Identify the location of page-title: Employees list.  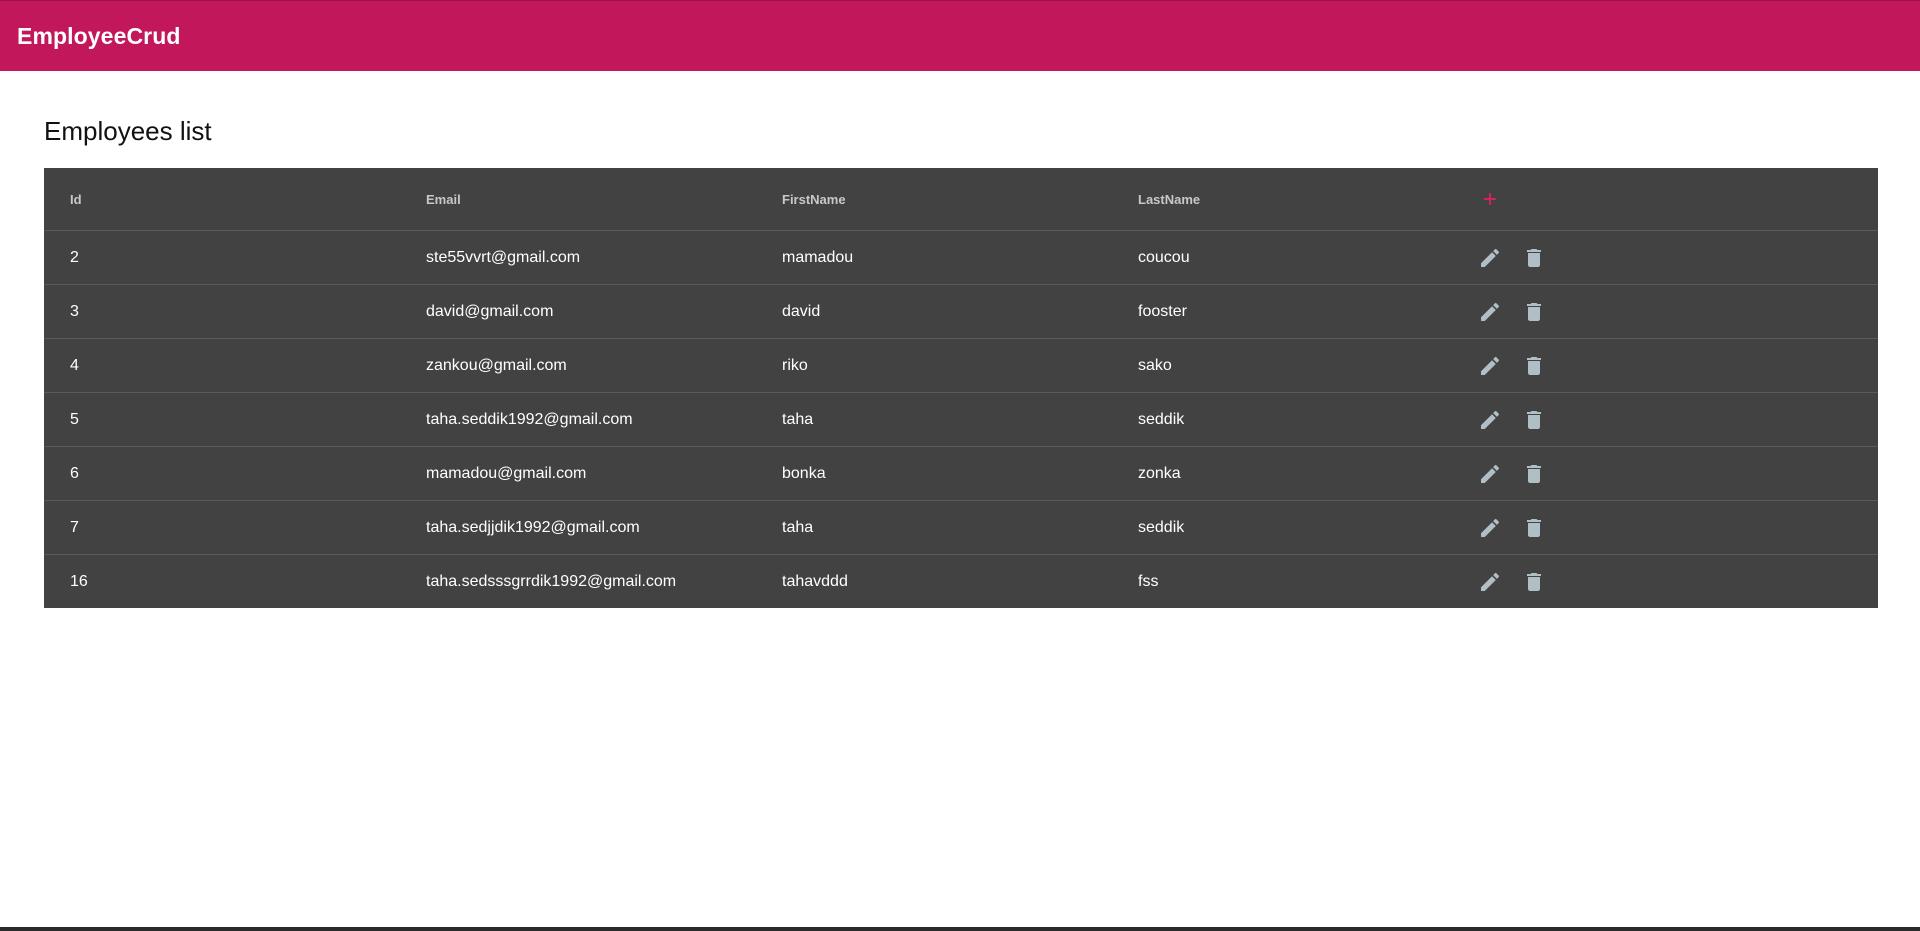
(128, 131).